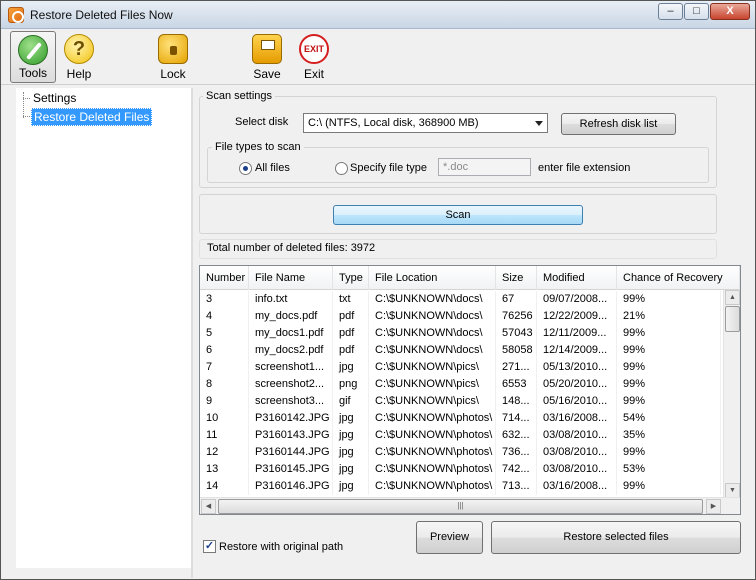 The image size is (756, 580). I want to click on preview-button: Preview, so click(449, 537).